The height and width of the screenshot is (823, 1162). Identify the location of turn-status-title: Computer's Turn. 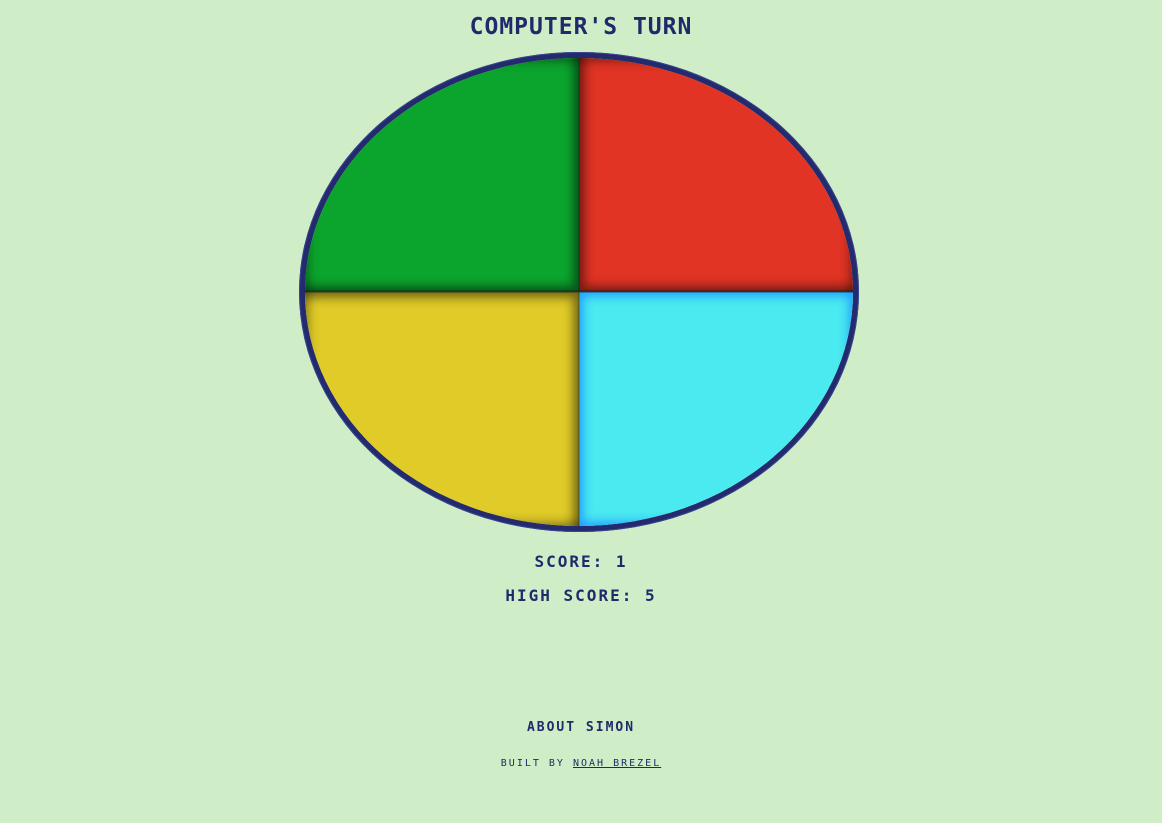
(581, 27).